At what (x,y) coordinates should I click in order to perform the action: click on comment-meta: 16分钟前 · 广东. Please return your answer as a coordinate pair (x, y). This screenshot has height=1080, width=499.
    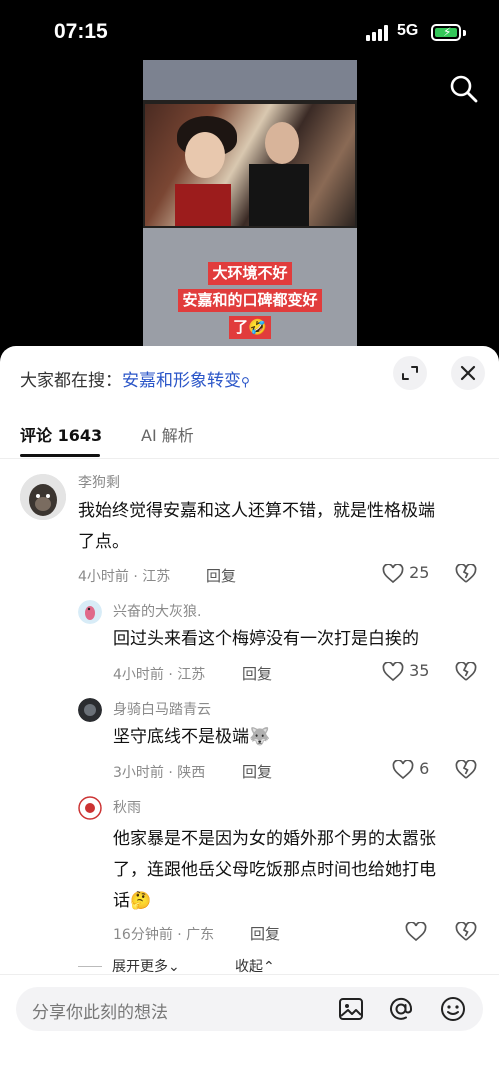
    Looking at the image, I should click on (164, 935).